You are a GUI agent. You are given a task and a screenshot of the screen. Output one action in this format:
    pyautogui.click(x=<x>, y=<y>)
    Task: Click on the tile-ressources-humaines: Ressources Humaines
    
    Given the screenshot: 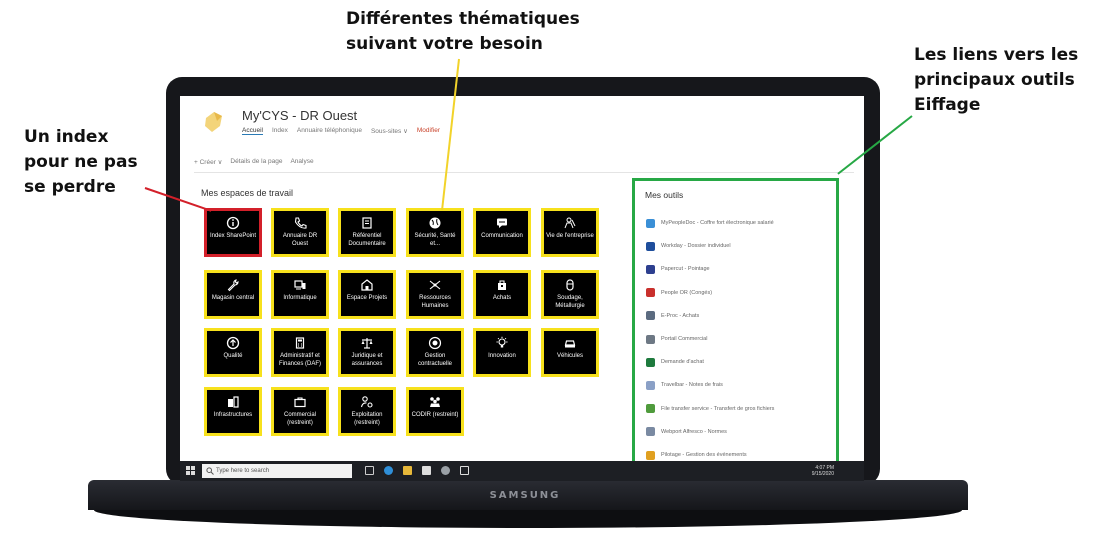 What is the action you would take?
    pyautogui.click(x=435, y=294)
    